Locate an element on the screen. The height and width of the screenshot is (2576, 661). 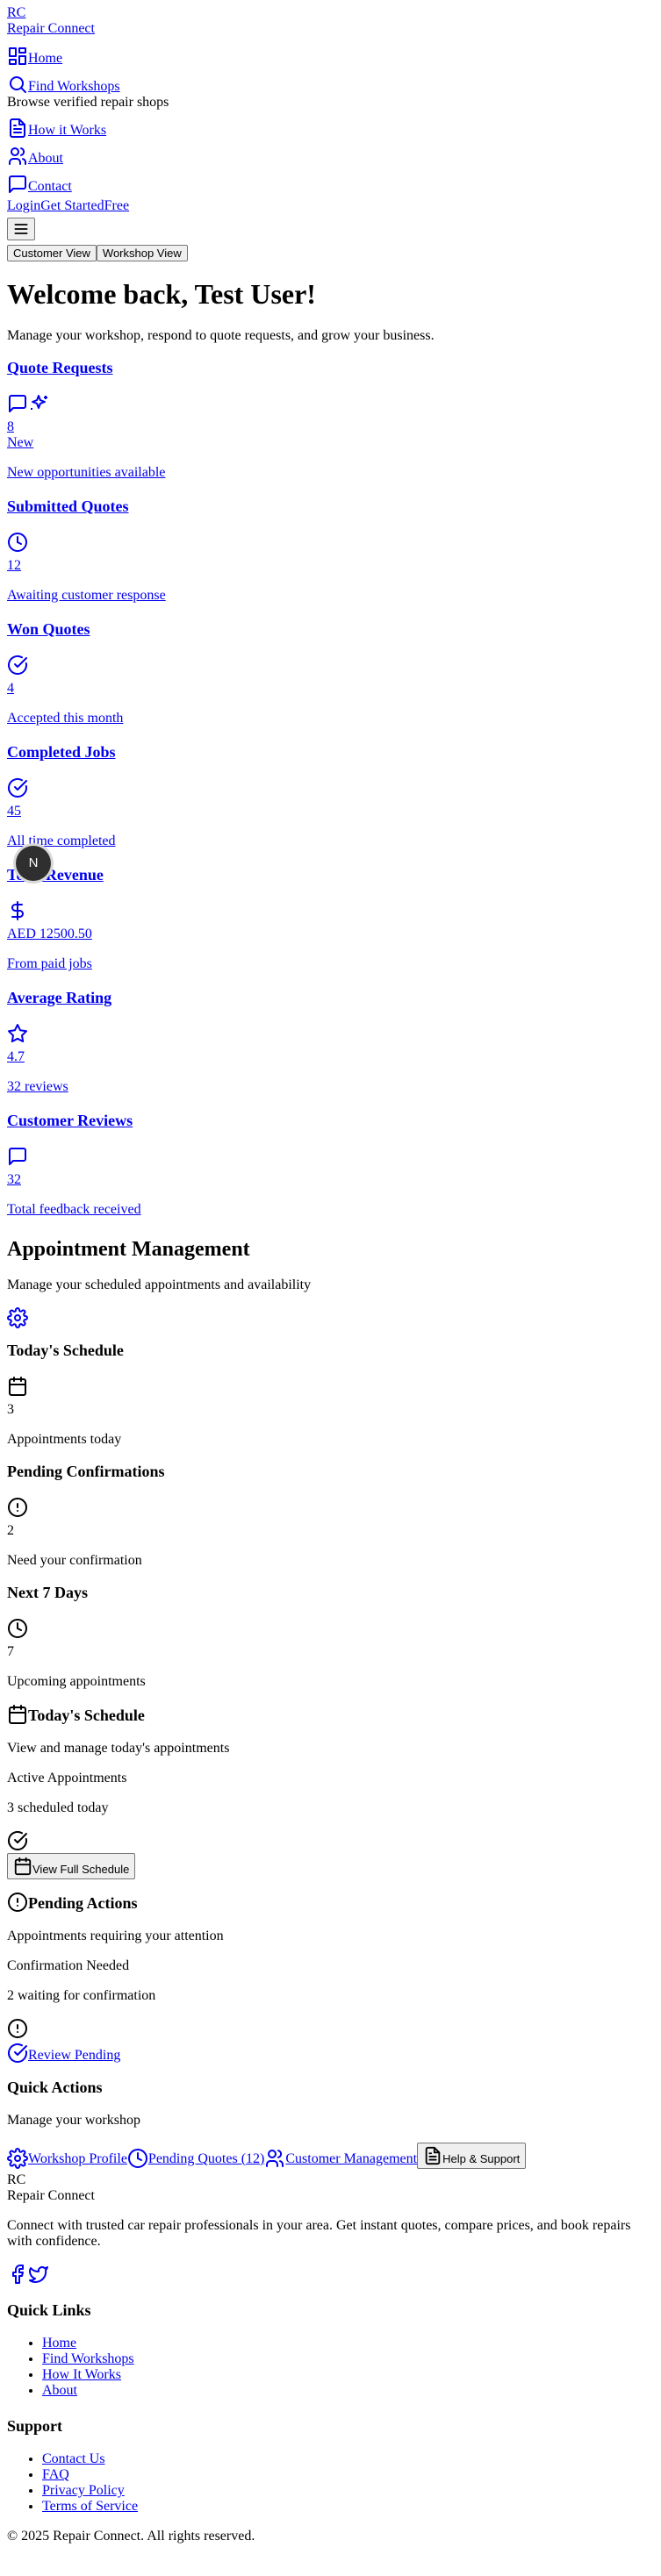
footer-logo-mark: RC is located at coordinates (16, 2179).